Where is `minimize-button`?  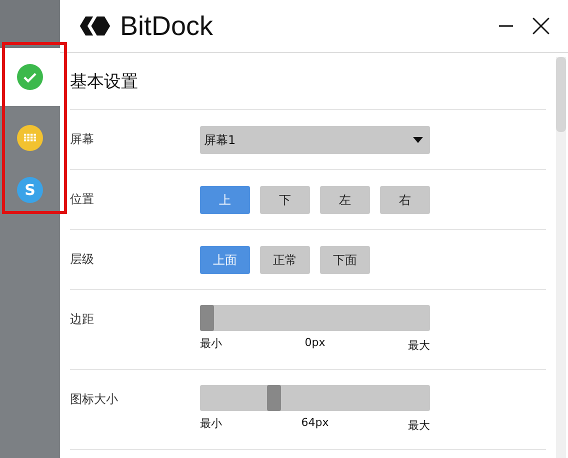
minimize-button is located at coordinates (506, 26).